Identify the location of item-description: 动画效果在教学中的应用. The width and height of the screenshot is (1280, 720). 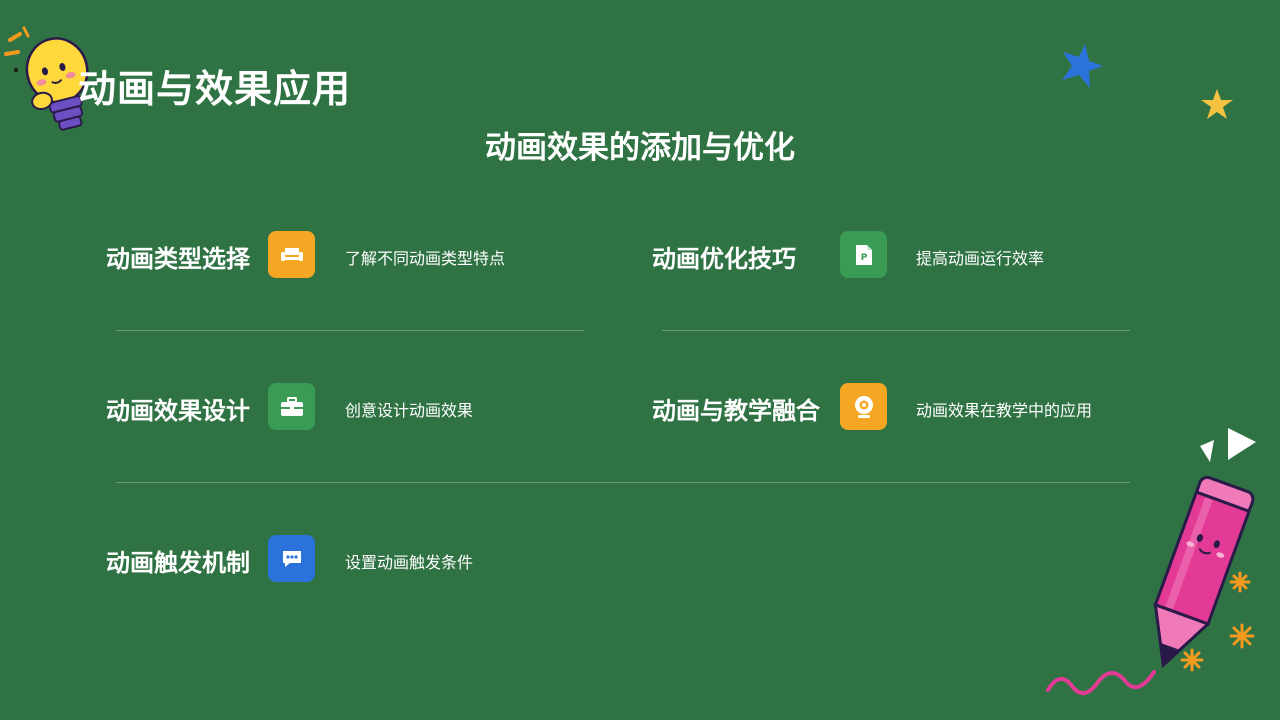
(1004, 410).